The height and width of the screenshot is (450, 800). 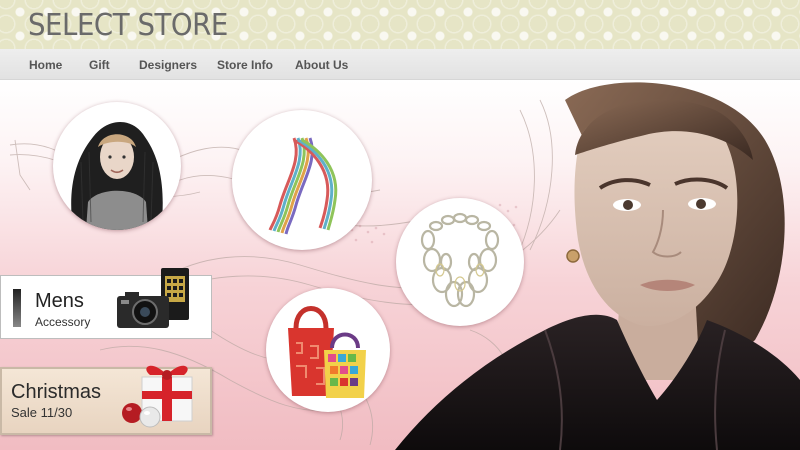 I want to click on christmas-promo-subtitle: Sale 11/30, so click(x=42, y=412).